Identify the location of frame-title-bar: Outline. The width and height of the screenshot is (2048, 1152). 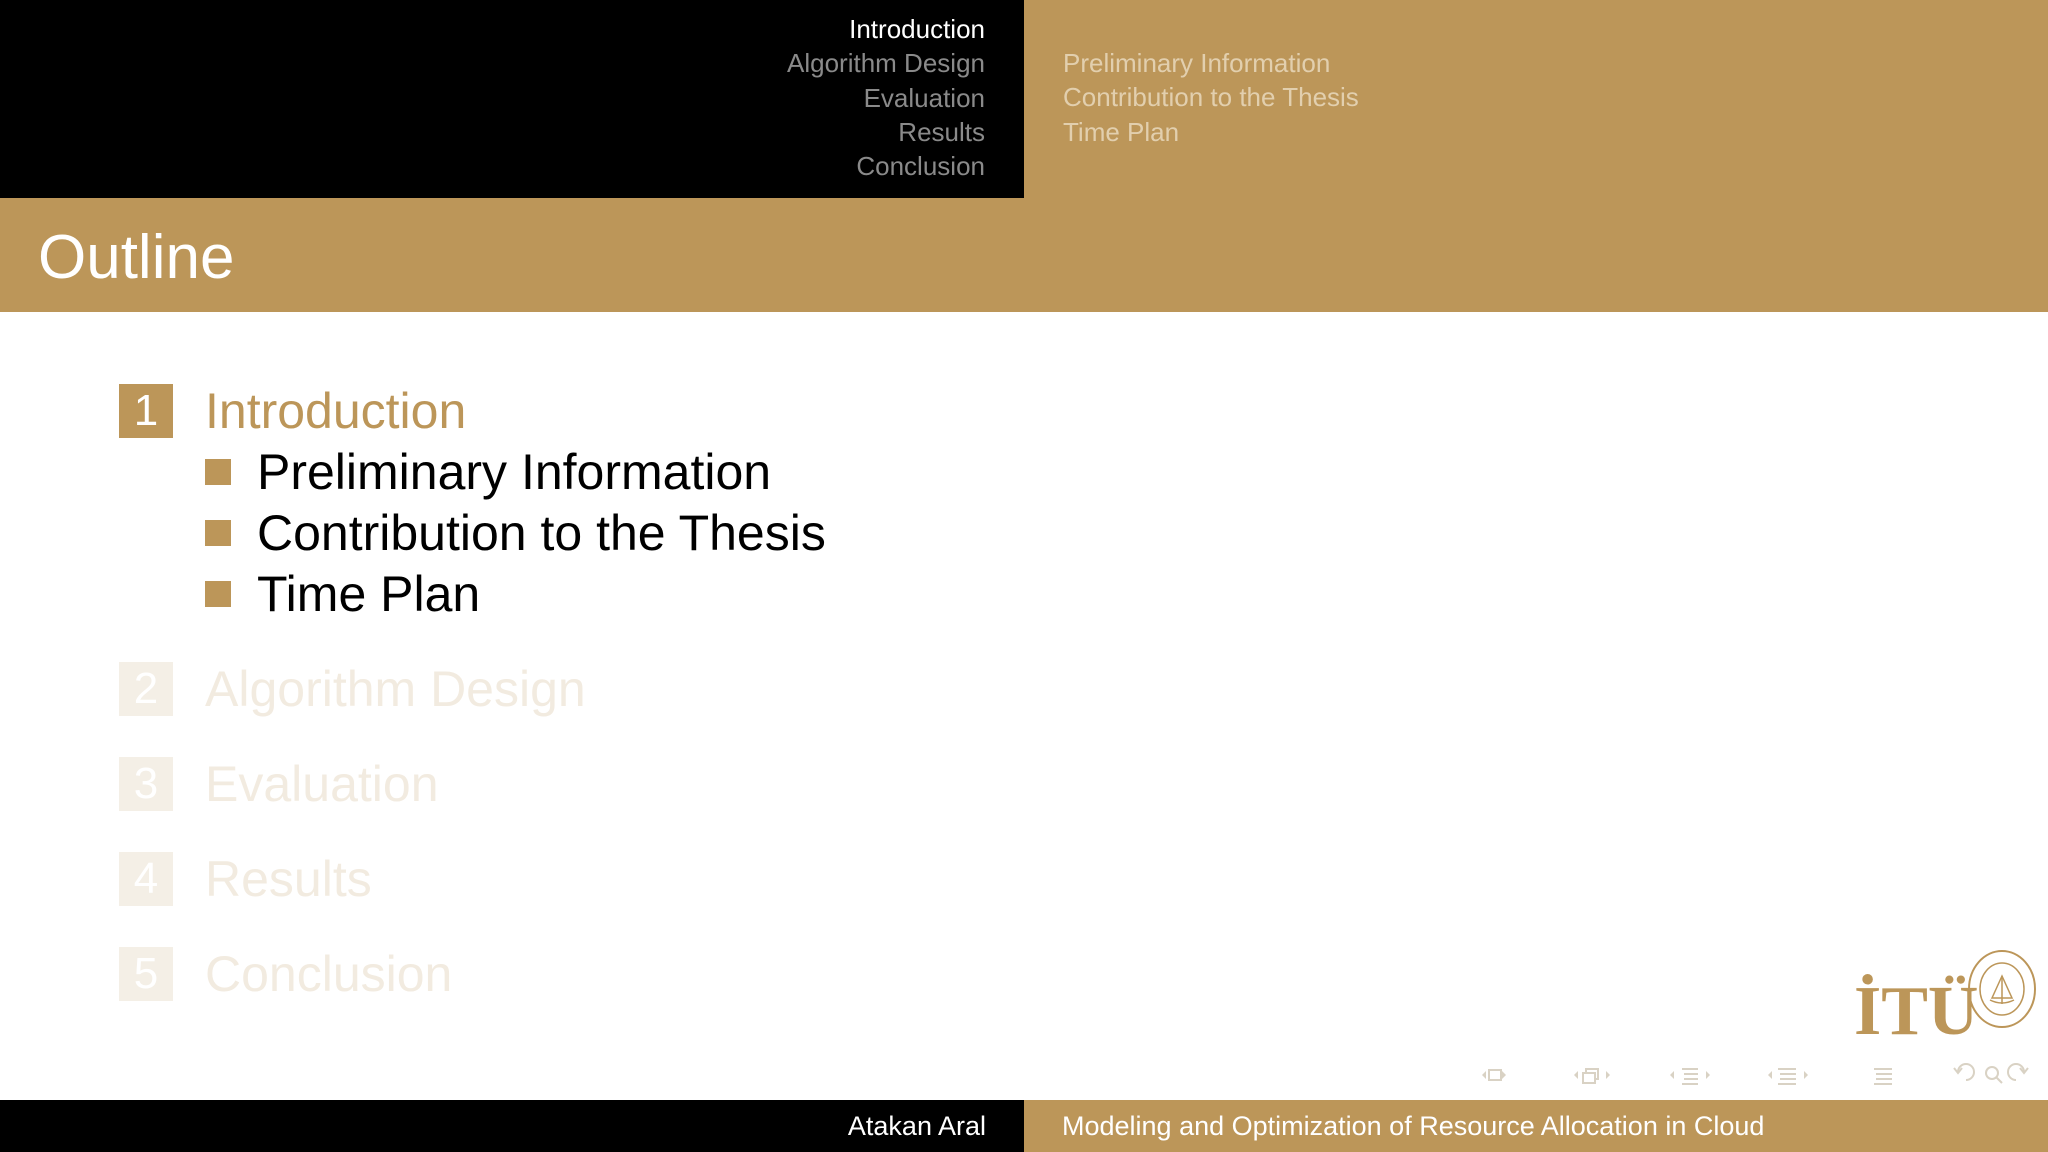
(1024, 255).